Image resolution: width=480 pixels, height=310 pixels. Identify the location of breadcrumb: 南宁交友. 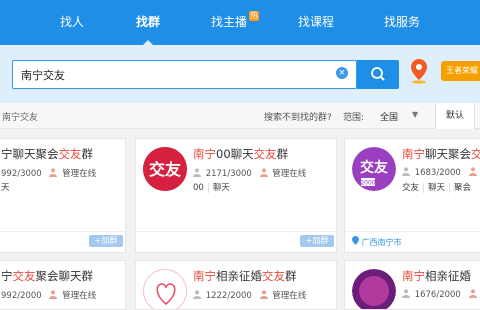
(20, 118).